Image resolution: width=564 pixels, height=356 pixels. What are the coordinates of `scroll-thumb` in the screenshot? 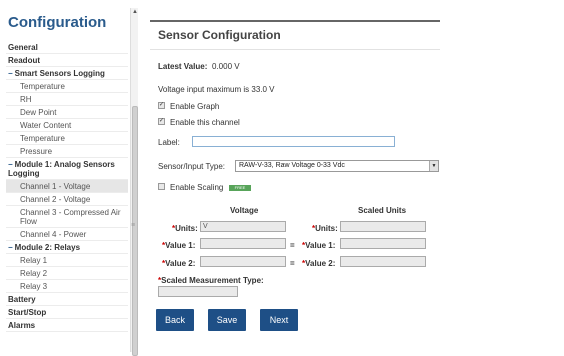 It's located at (135, 231).